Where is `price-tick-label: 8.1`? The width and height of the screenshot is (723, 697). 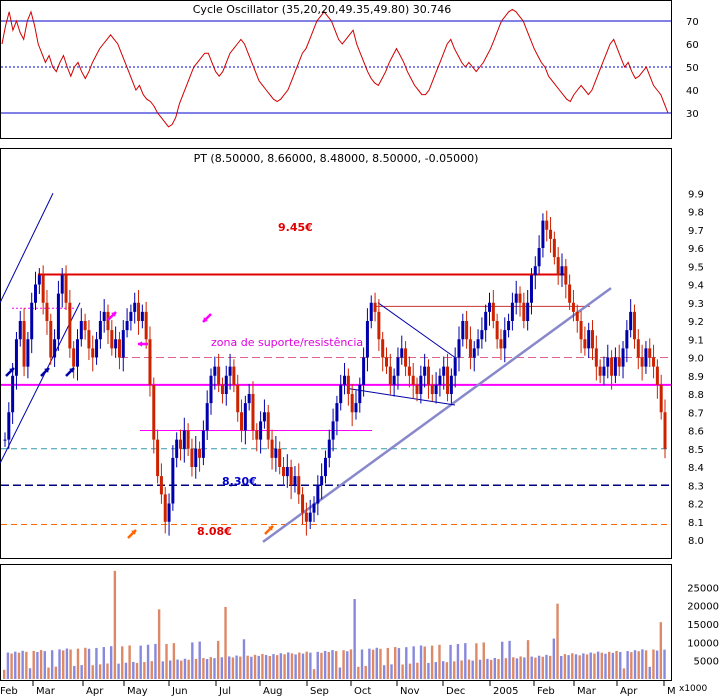
price-tick-label: 8.1 is located at coordinates (696, 523).